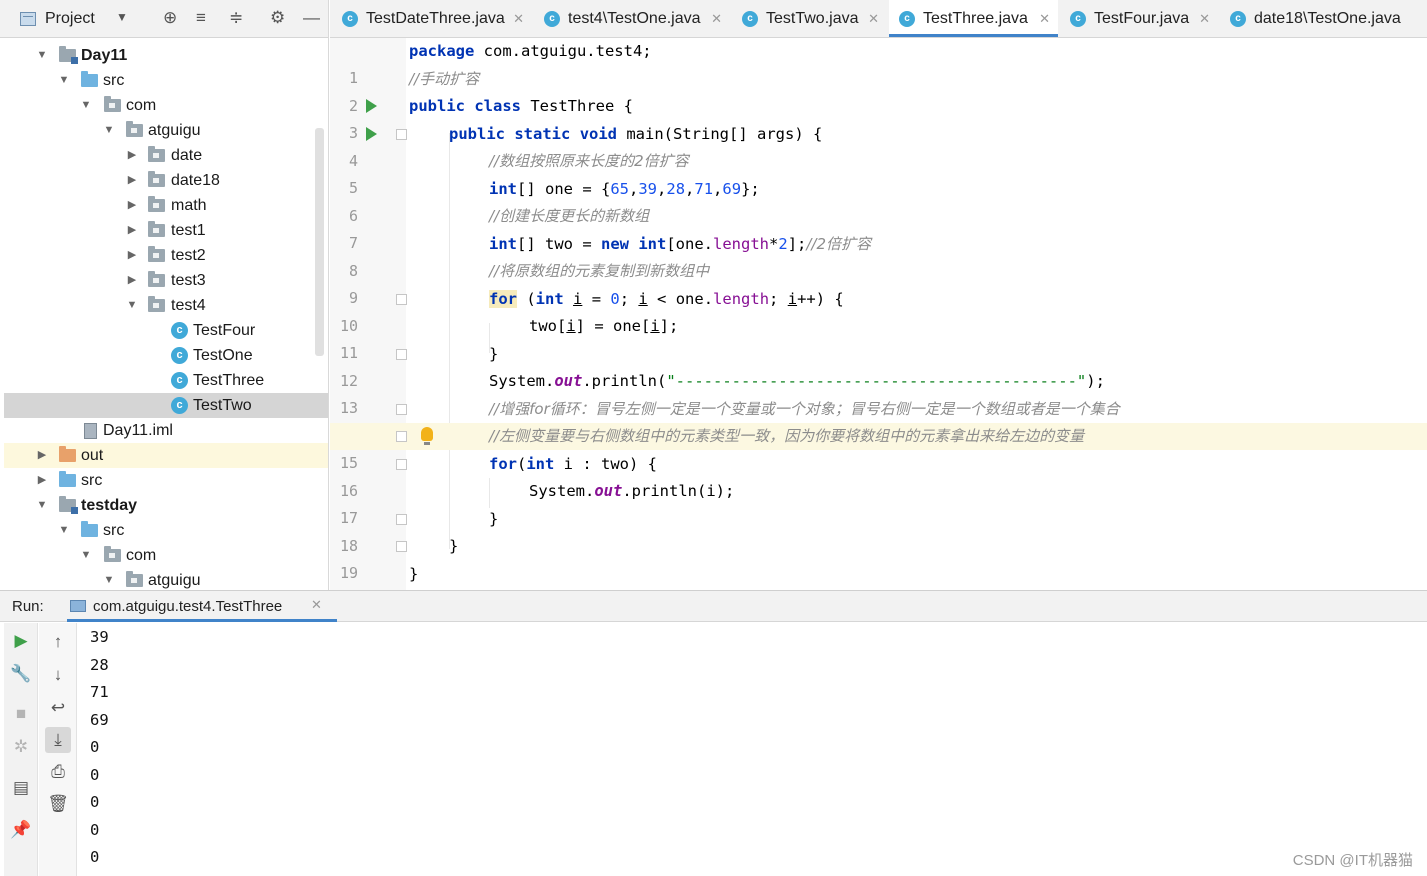  What do you see at coordinates (166, 230) in the screenshot?
I see `tree-item-test1: ▶ test1` at bounding box center [166, 230].